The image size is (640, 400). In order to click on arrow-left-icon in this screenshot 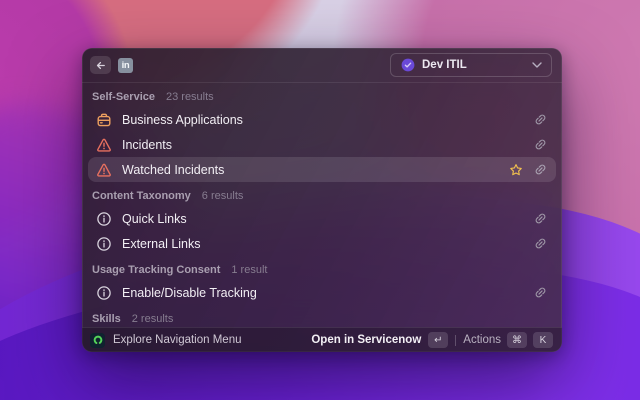, I will do `click(100, 65)`.